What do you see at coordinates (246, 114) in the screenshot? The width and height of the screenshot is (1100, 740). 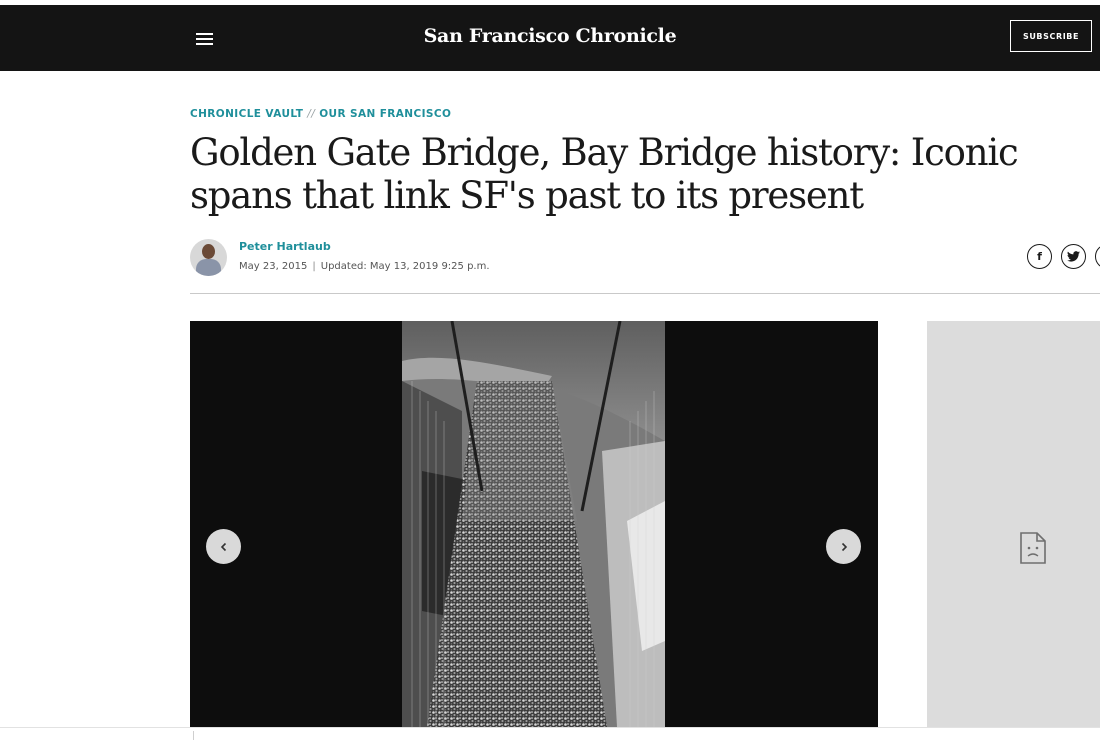 I see `breadcrumb-chronicle-vault: CHRONICLE VAULT` at bounding box center [246, 114].